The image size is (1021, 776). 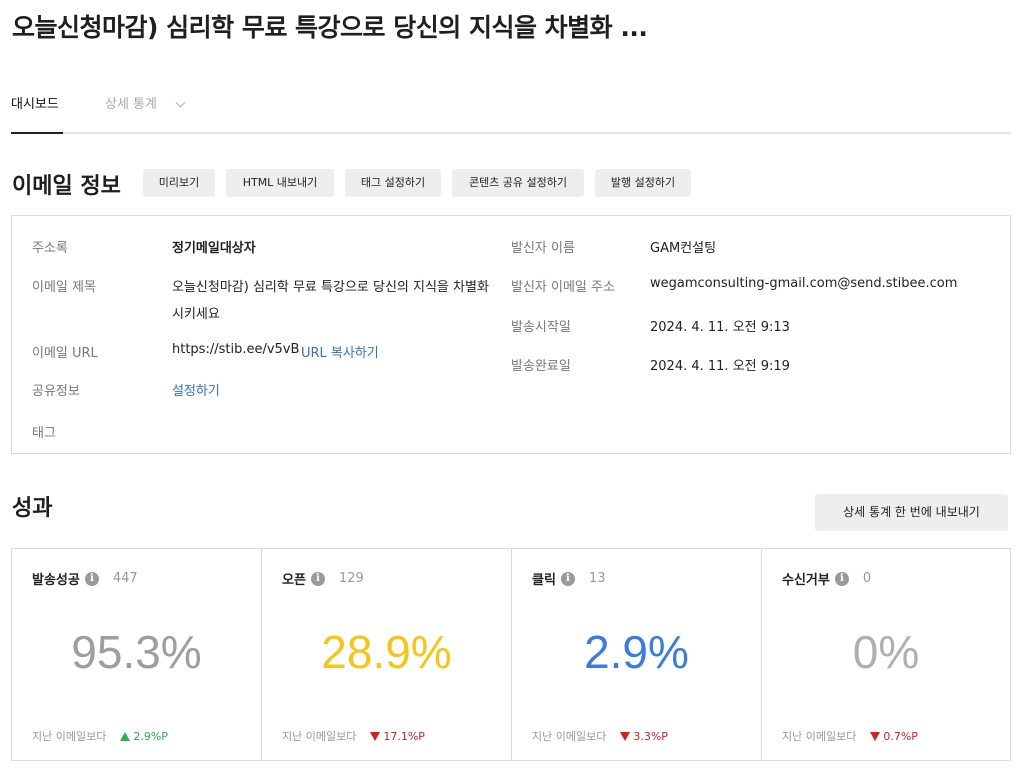 I want to click on stat-card-label: 수신거부, so click(x=806, y=580).